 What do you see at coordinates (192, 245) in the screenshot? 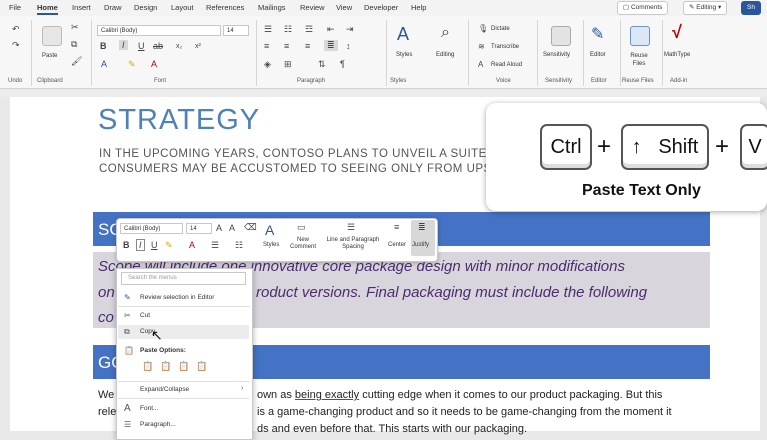
I see `mini-font-color-icon: A` at bounding box center [192, 245].